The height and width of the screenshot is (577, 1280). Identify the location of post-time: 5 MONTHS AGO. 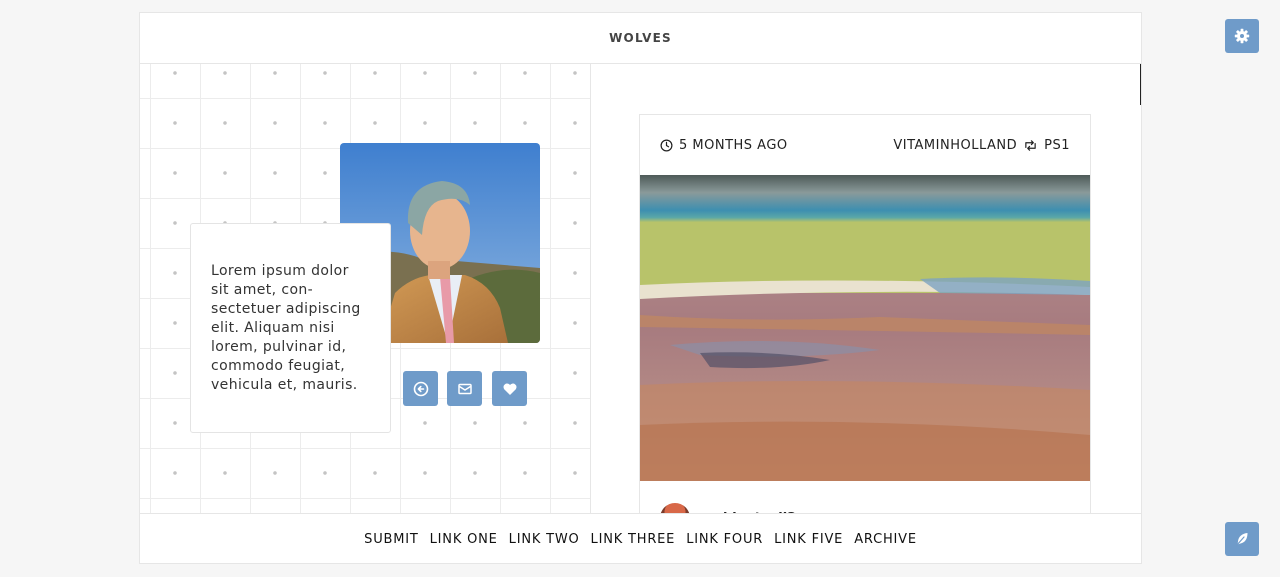
(724, 145).